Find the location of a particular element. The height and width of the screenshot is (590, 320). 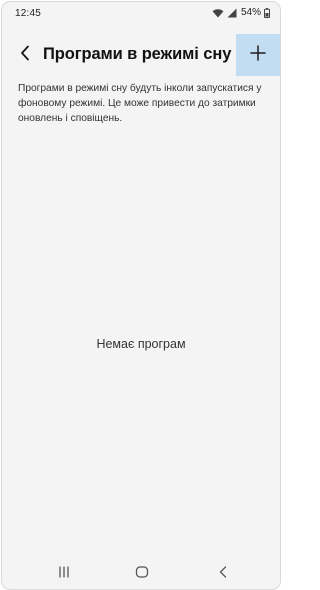

chevron-left-icon is located at coordinates (25, 55).